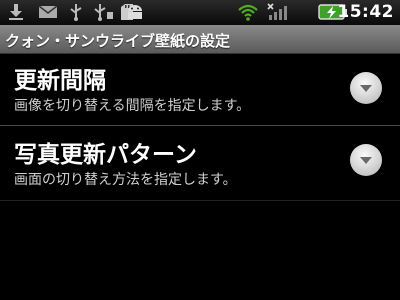  What do you see at coordinates (277, 11) in the screenshot?
I see `no-sim-signal-icon` at bounding box center [277, 11].